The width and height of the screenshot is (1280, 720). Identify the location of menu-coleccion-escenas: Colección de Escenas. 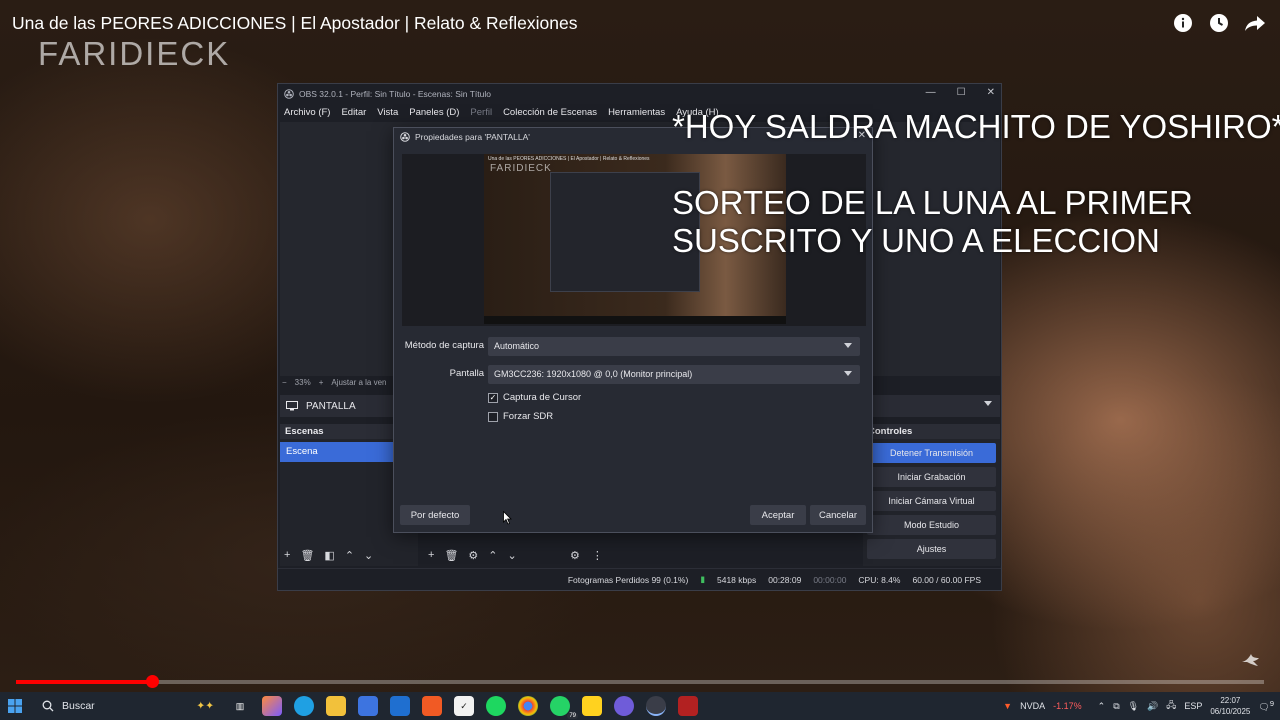
(550, 112).